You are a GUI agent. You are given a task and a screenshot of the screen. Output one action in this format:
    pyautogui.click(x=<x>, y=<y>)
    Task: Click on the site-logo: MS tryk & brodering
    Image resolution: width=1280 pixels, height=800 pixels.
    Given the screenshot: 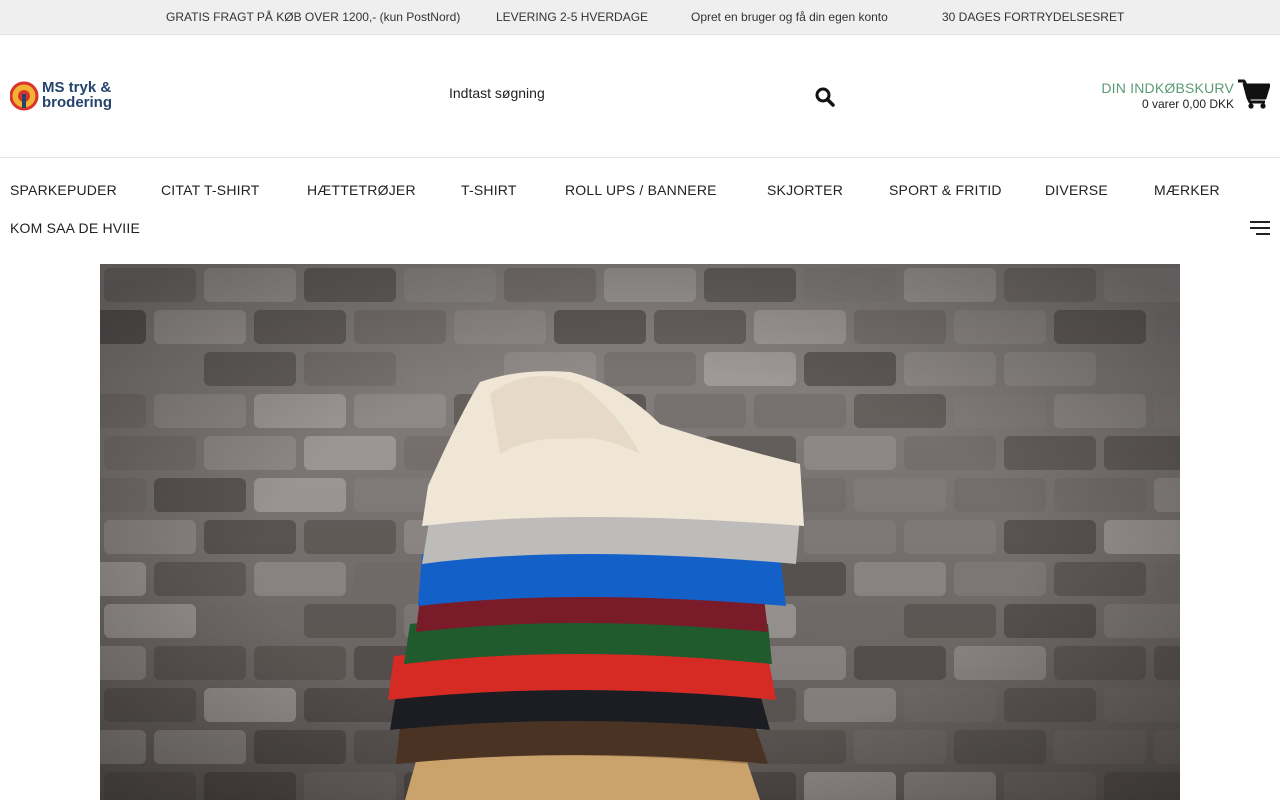 What is the action you would take?
    pyautogui.click(x=61, y=95)
    